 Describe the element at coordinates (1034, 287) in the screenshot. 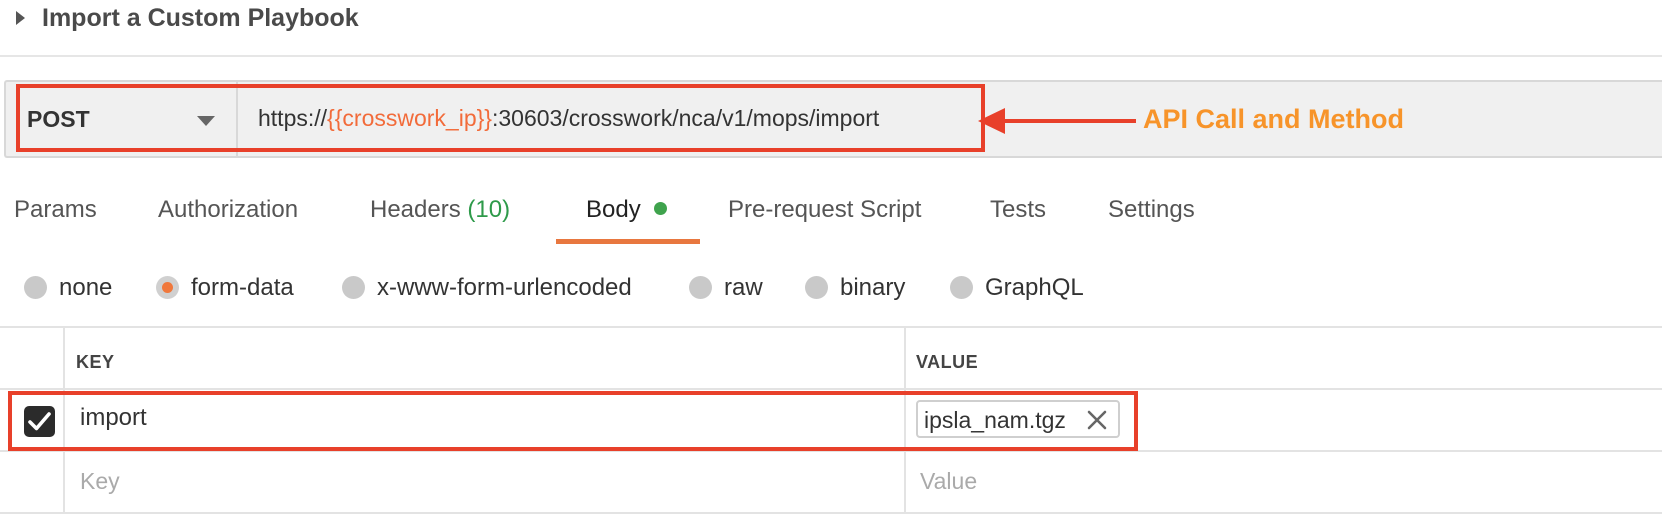

I see `radio-label: GraphQL` at that location.